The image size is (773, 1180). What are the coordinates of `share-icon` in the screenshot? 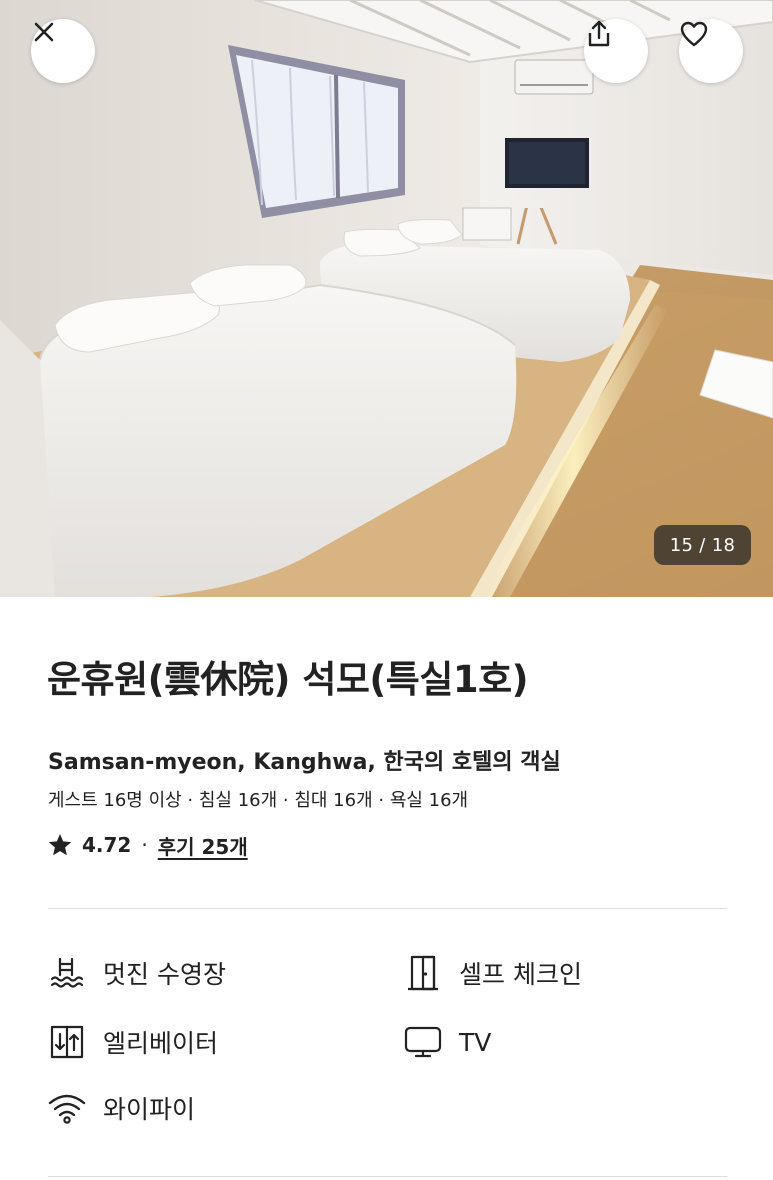 It's located at (599, 33).